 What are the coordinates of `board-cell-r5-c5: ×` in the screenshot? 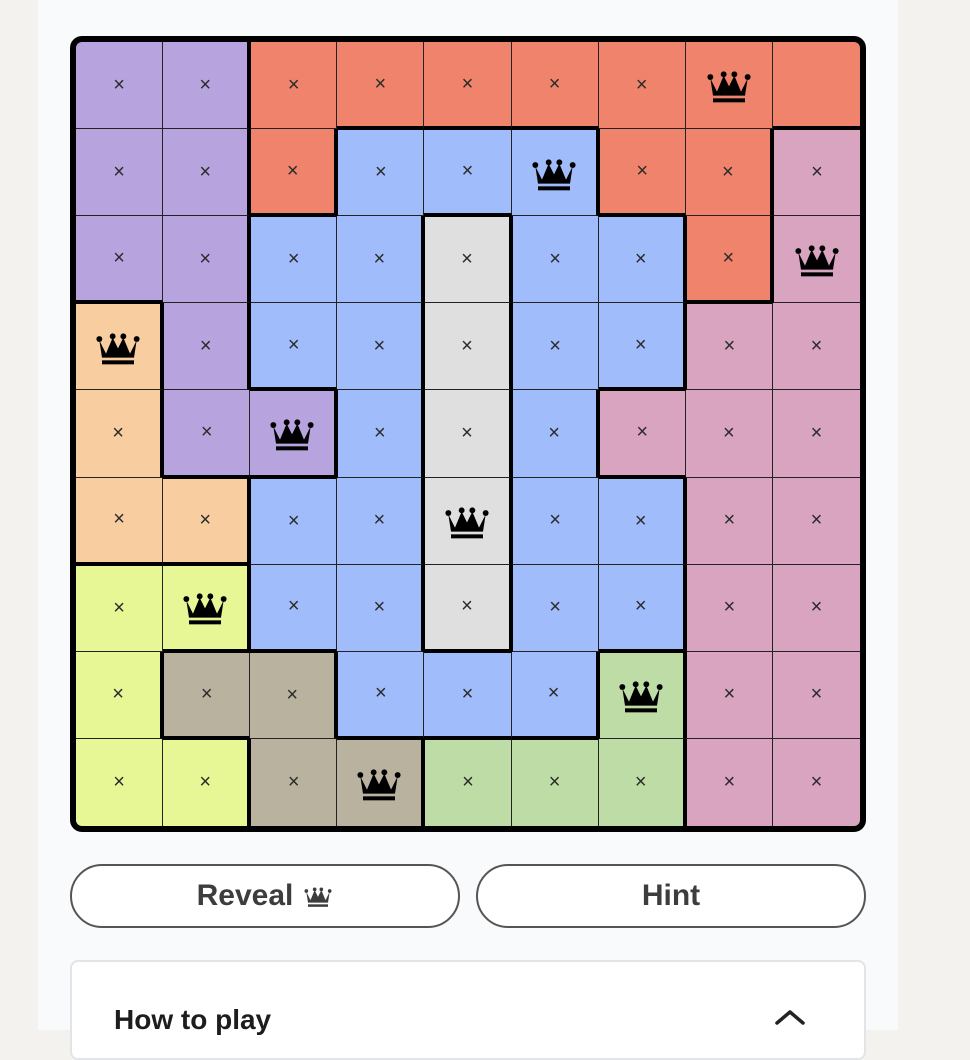 It's located at (468, 434).